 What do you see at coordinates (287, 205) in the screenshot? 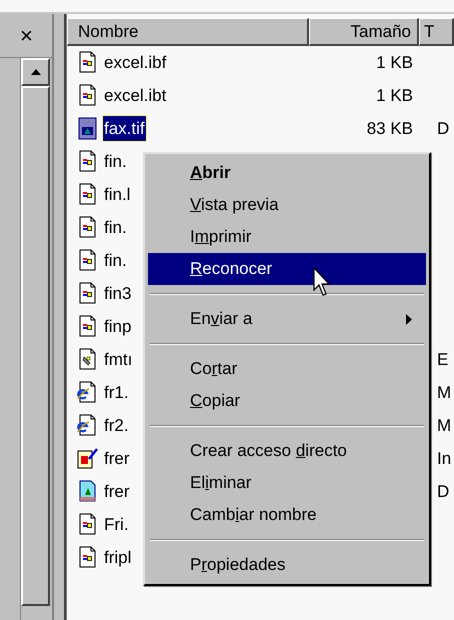
I see `menu-item: Vista previa` at bounding box center [287, 205].